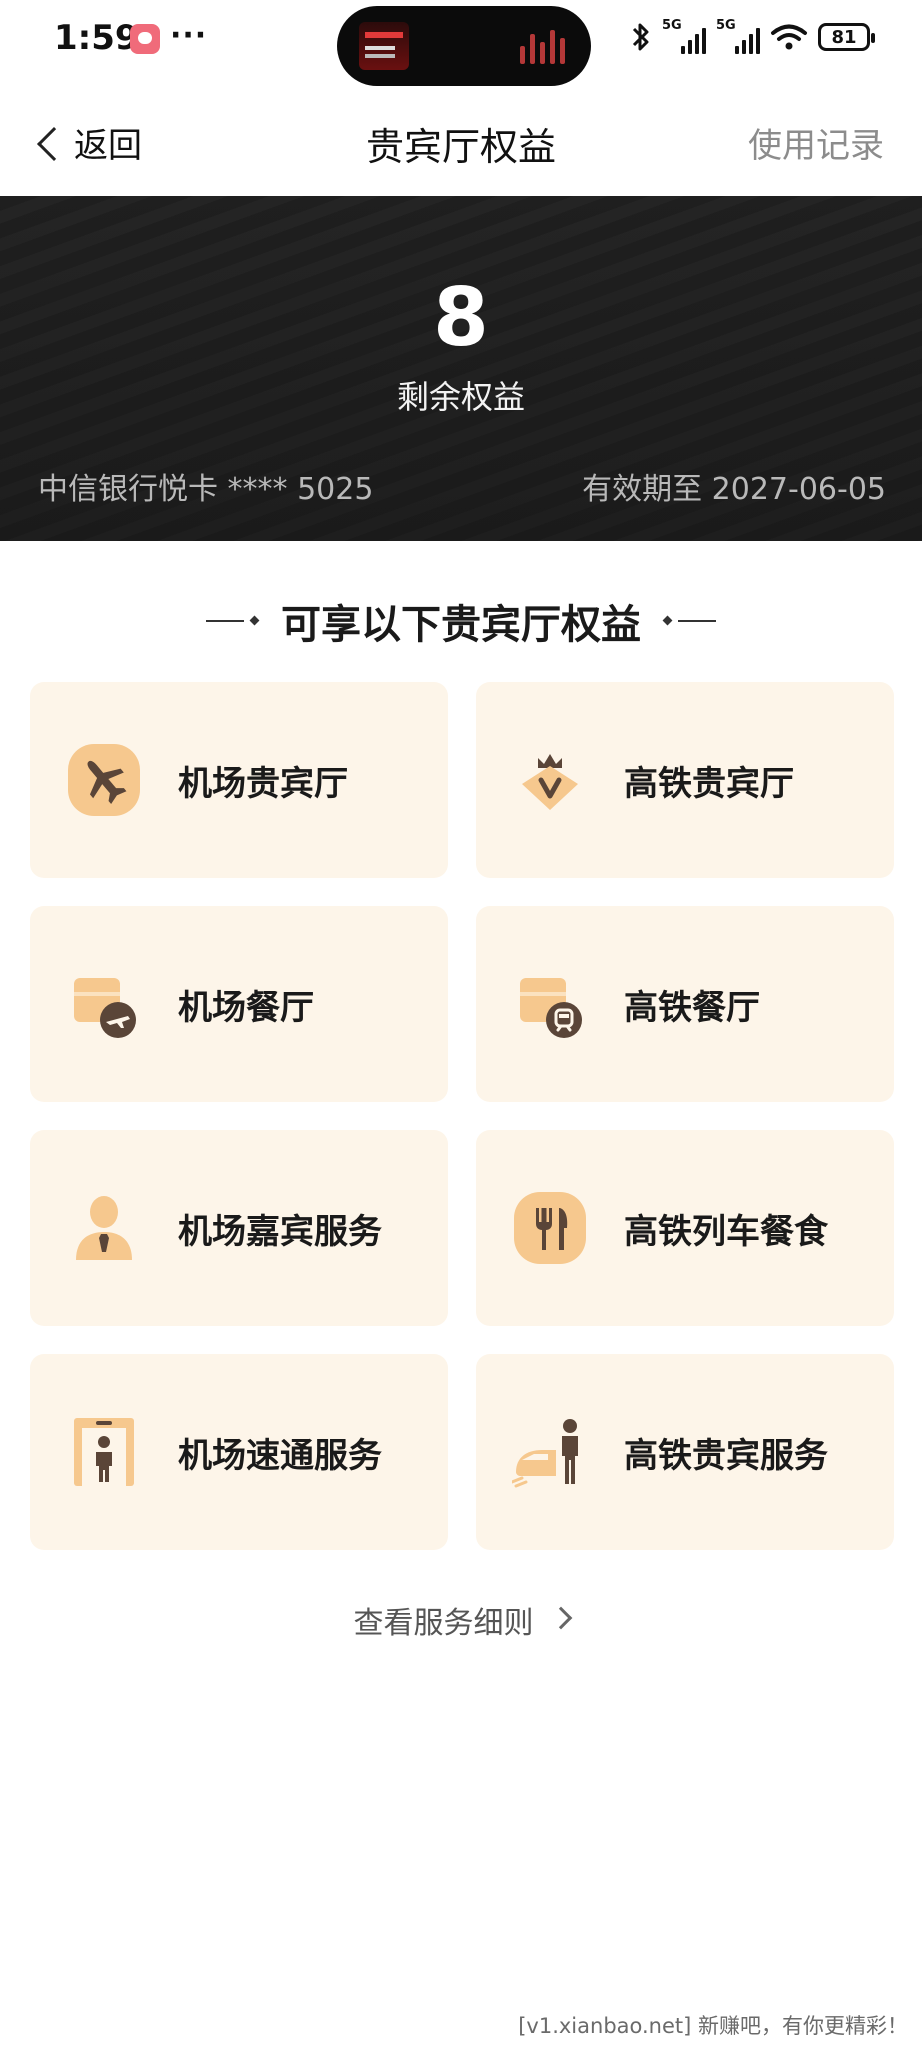  What do you see at coordinates (104, 780) in the screenshot?
I see `airplane-icon` at bounding box center [104, 780].